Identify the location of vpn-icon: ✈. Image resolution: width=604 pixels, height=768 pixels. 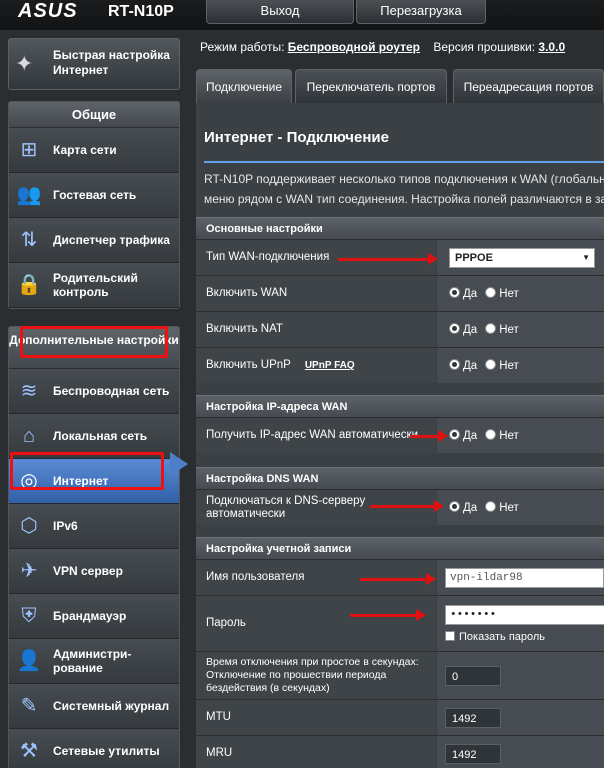
(29, 571).